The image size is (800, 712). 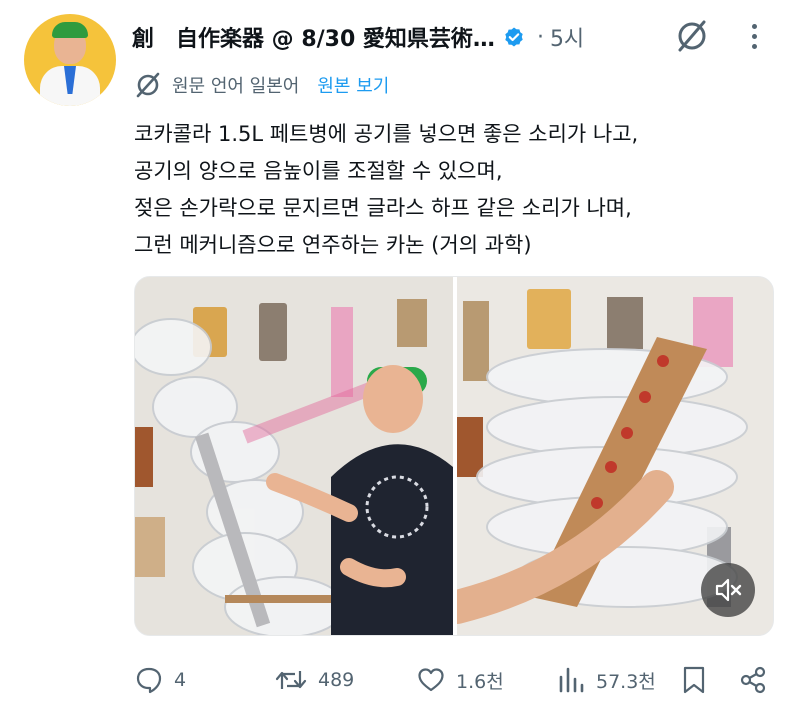 I want to click on tweet-text-line: 코카콜라 1.5L 페트병에 공기를 넣으면 좋은 소리가 나고,, so click(x=386, y=134).